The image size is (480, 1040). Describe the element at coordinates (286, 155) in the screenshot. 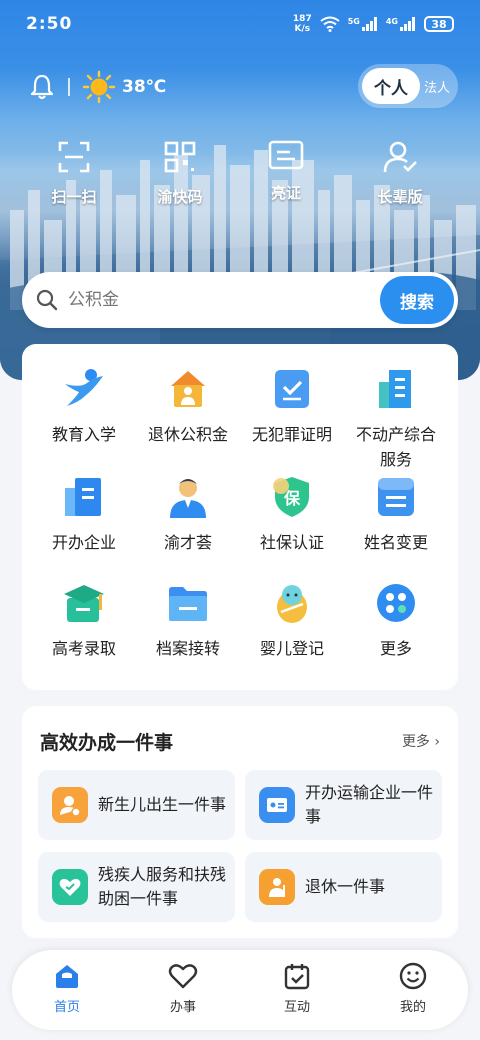

I see `id-card-icon` at that location.